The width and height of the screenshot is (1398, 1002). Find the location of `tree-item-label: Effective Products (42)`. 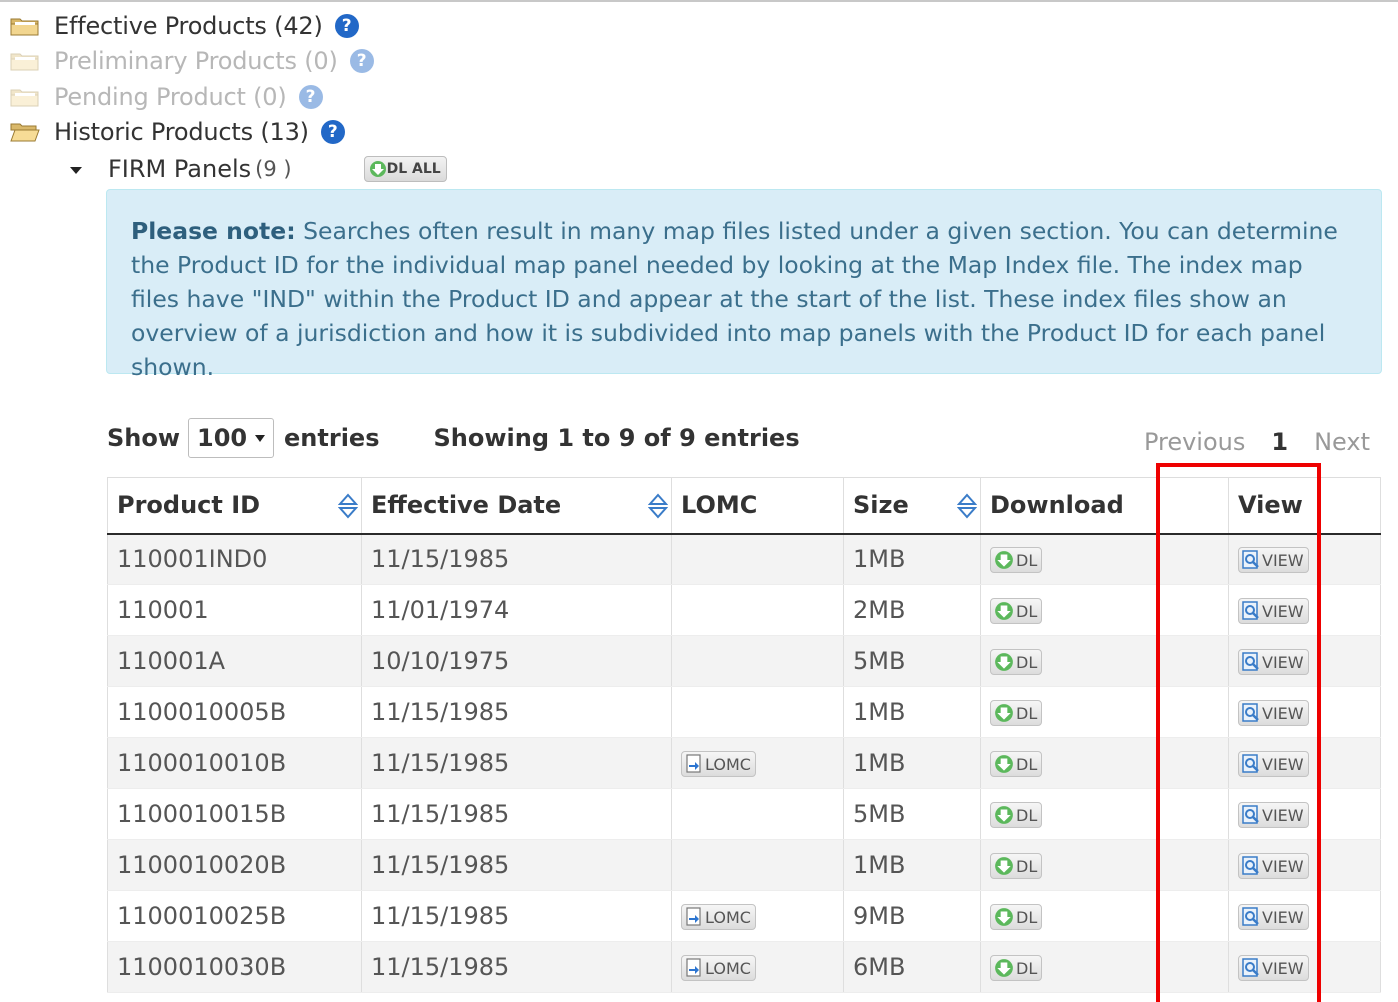

tree-item-label: Effective Products (42) is located at coordinates (188, 25).